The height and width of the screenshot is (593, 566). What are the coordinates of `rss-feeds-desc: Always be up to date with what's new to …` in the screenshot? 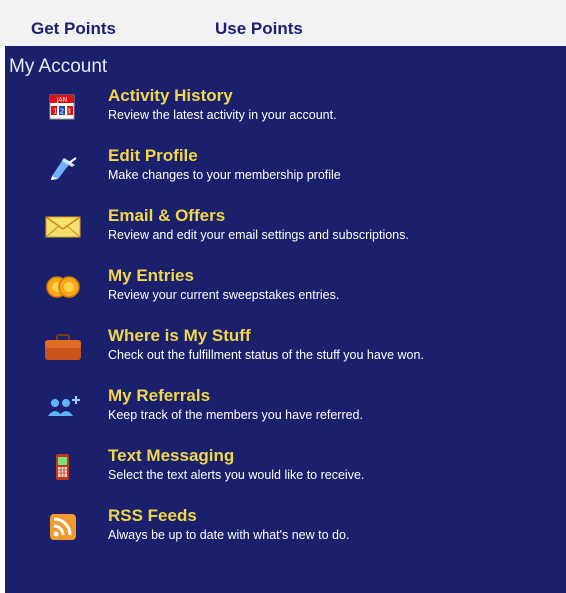 It's located at (229, 535).